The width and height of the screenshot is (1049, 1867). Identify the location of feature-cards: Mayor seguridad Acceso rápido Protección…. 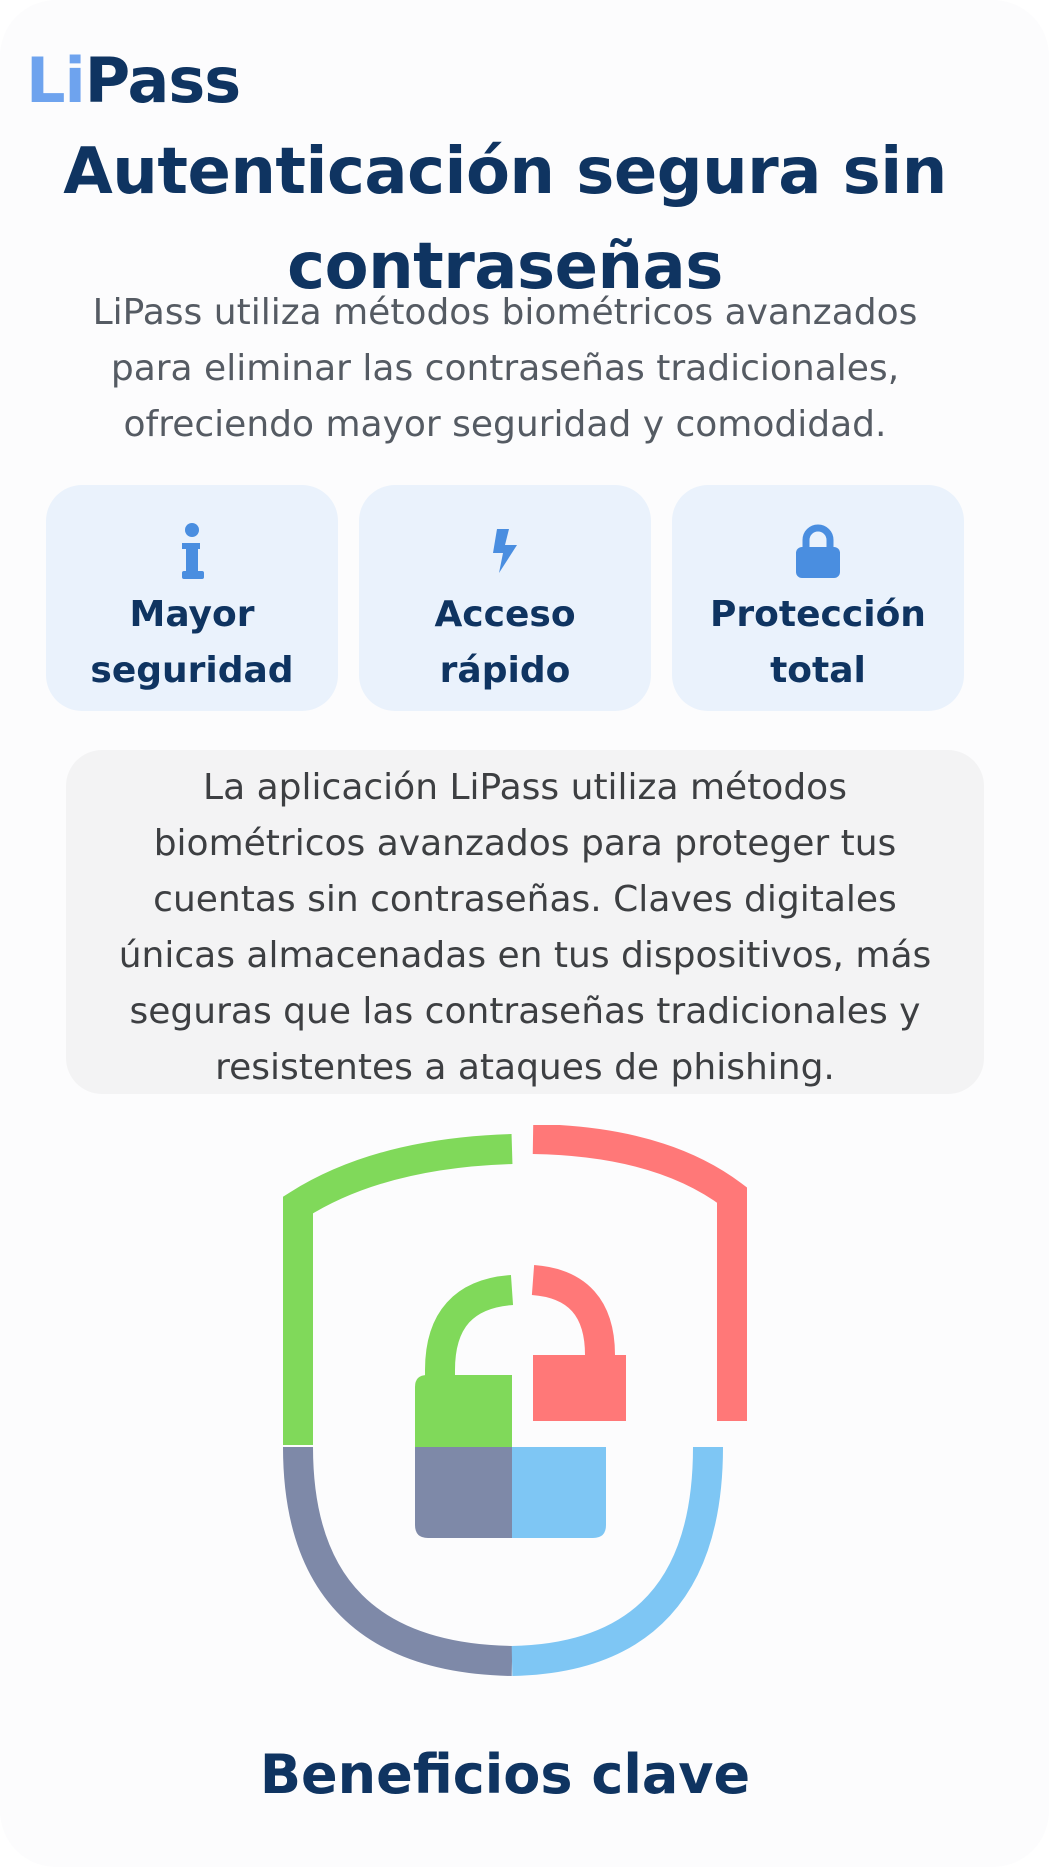
(505, 598).